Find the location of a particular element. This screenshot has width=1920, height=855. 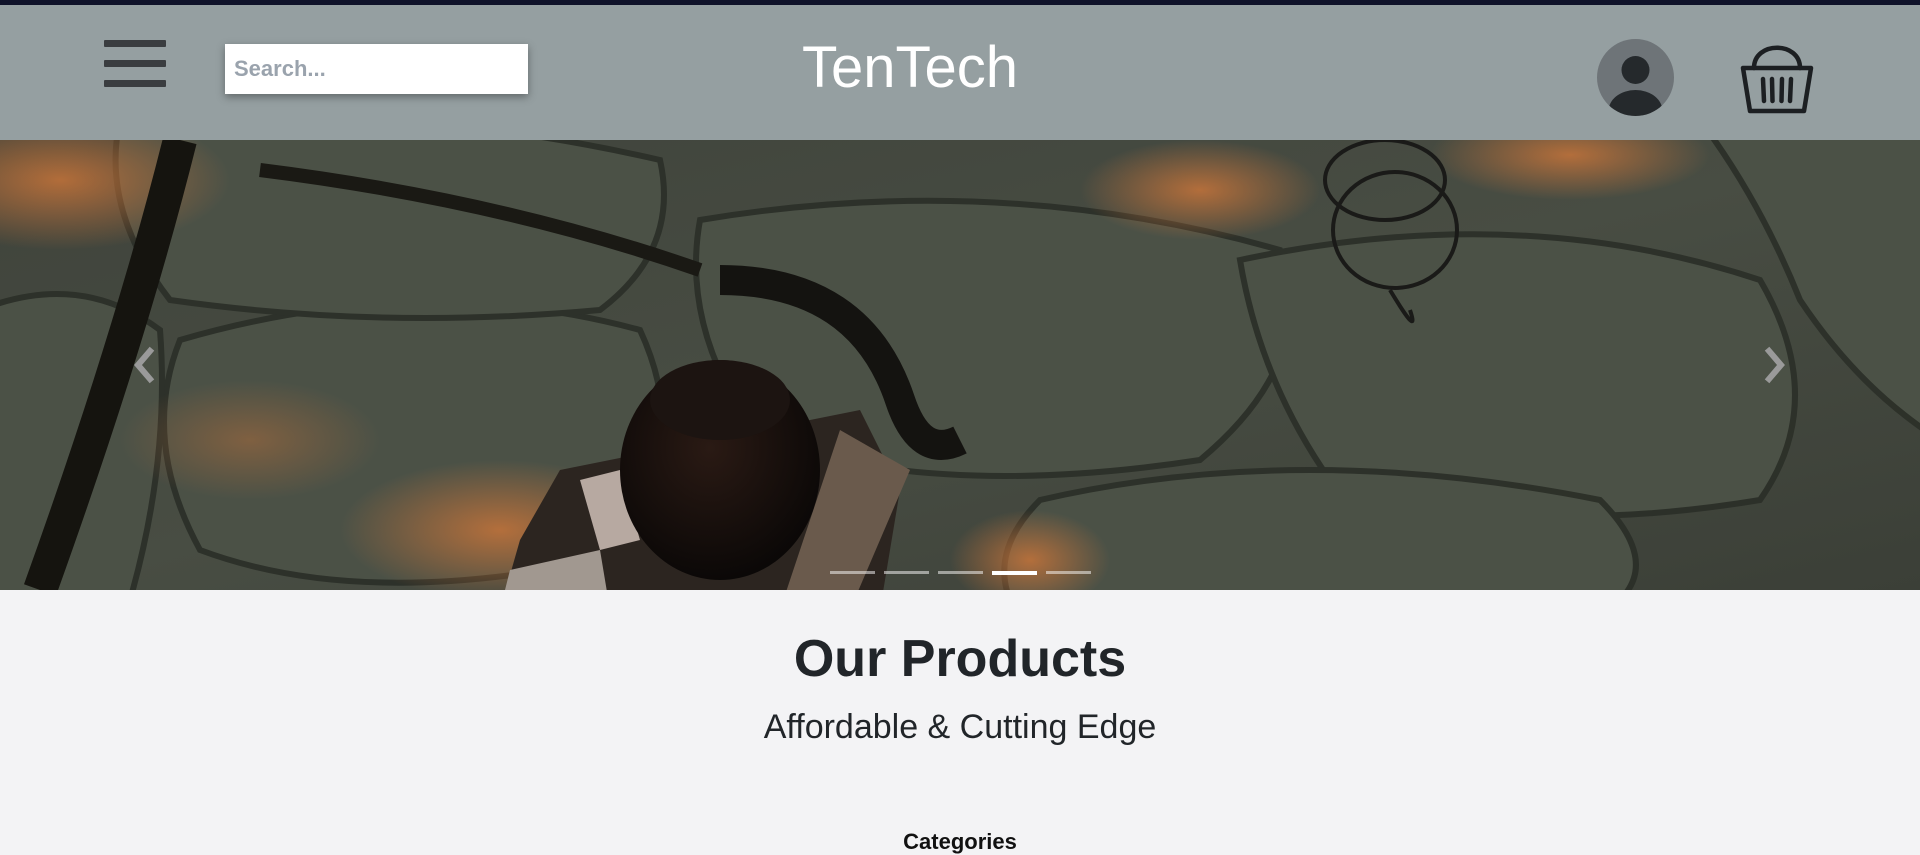

search-input is located at coordinates (376, 69).